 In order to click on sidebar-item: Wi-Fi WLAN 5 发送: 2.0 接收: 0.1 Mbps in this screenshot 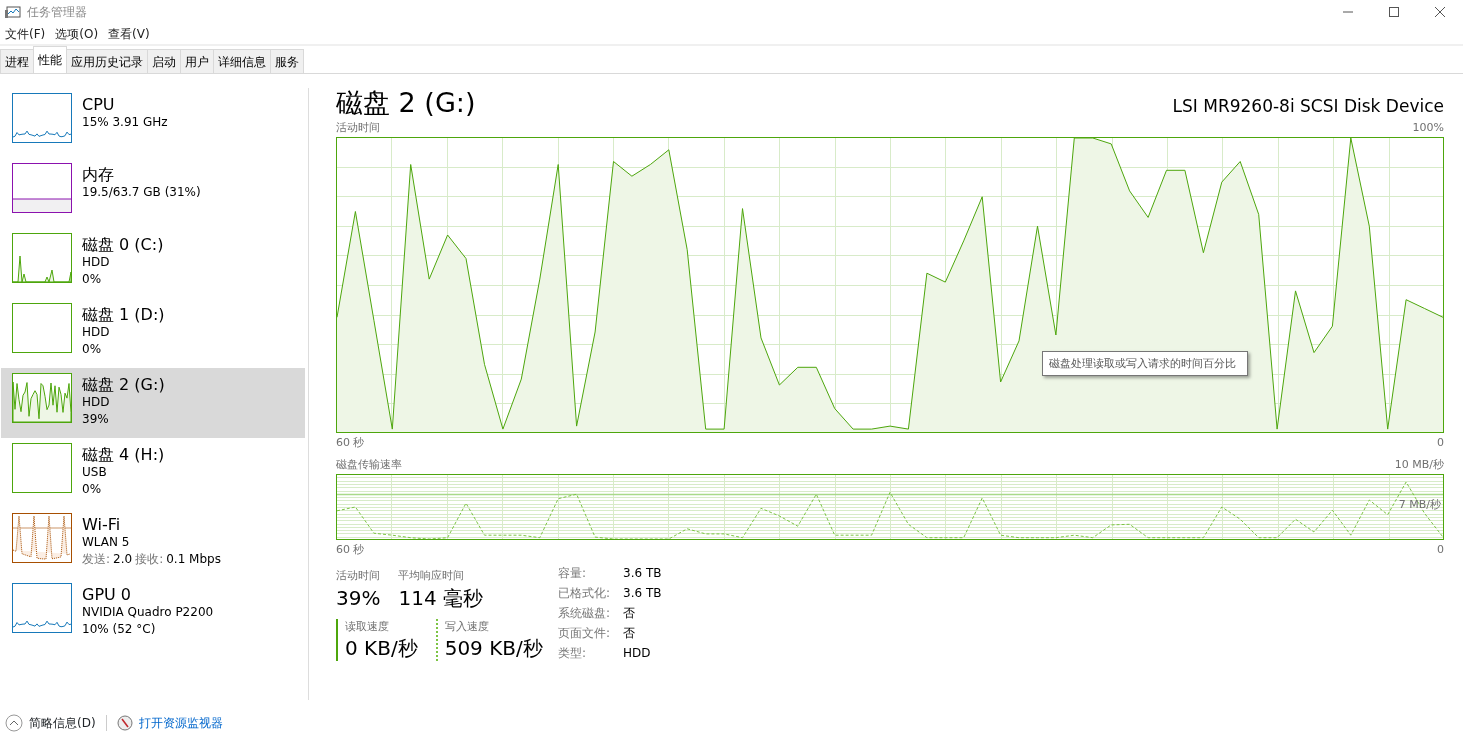, I will do `click(153, 543)`.